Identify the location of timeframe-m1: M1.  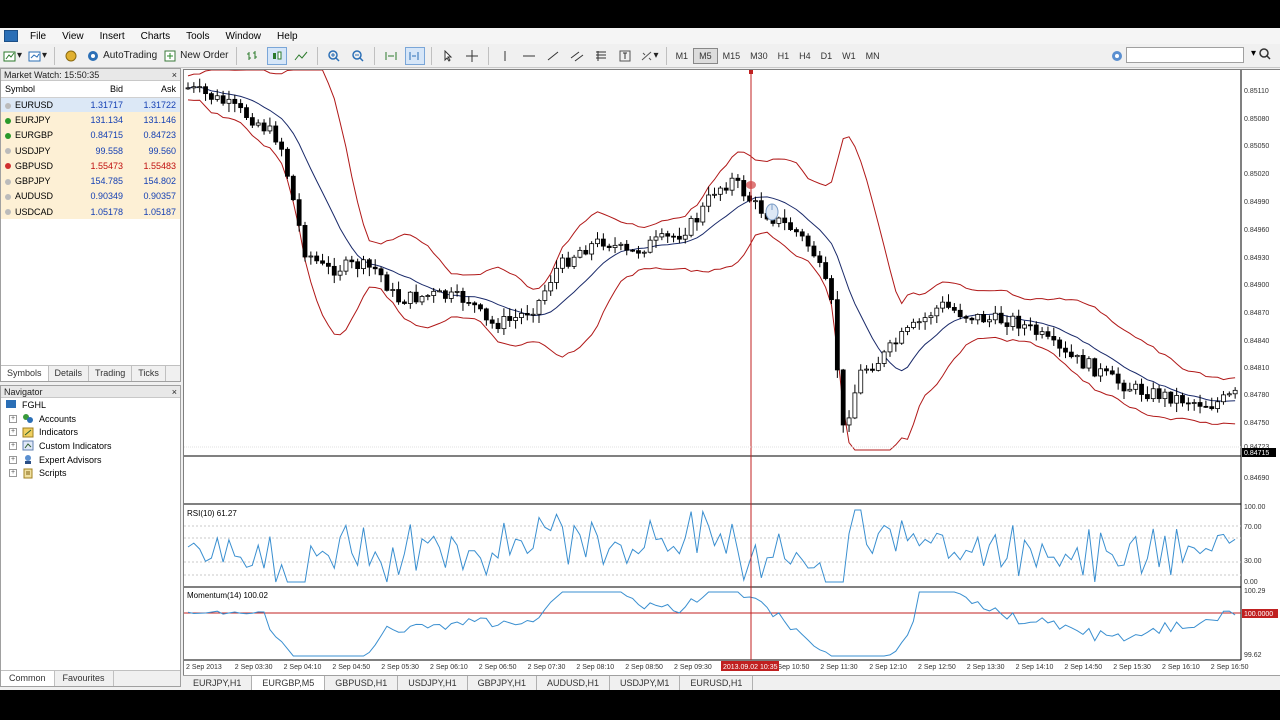
(682, 56).